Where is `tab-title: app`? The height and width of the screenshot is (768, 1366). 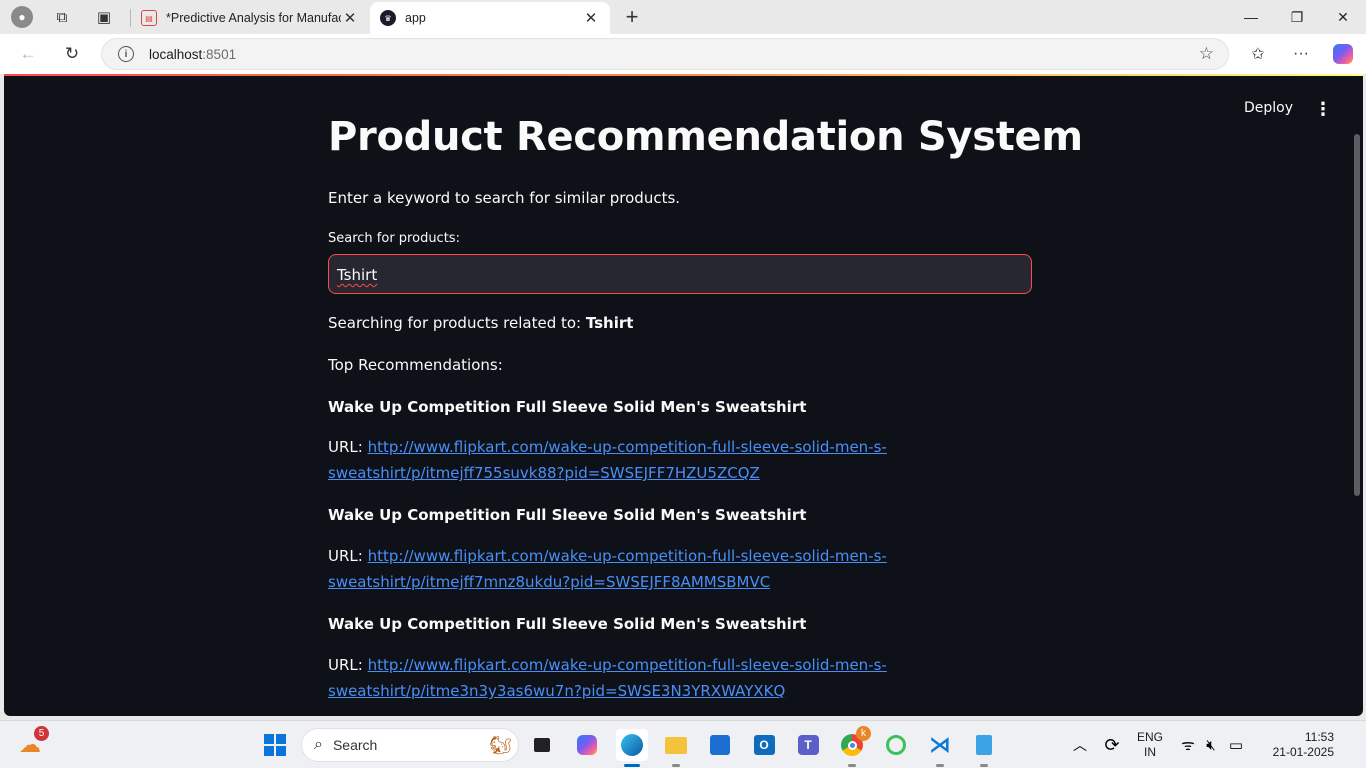 tab-title: app is located at coordinates (415, 18).